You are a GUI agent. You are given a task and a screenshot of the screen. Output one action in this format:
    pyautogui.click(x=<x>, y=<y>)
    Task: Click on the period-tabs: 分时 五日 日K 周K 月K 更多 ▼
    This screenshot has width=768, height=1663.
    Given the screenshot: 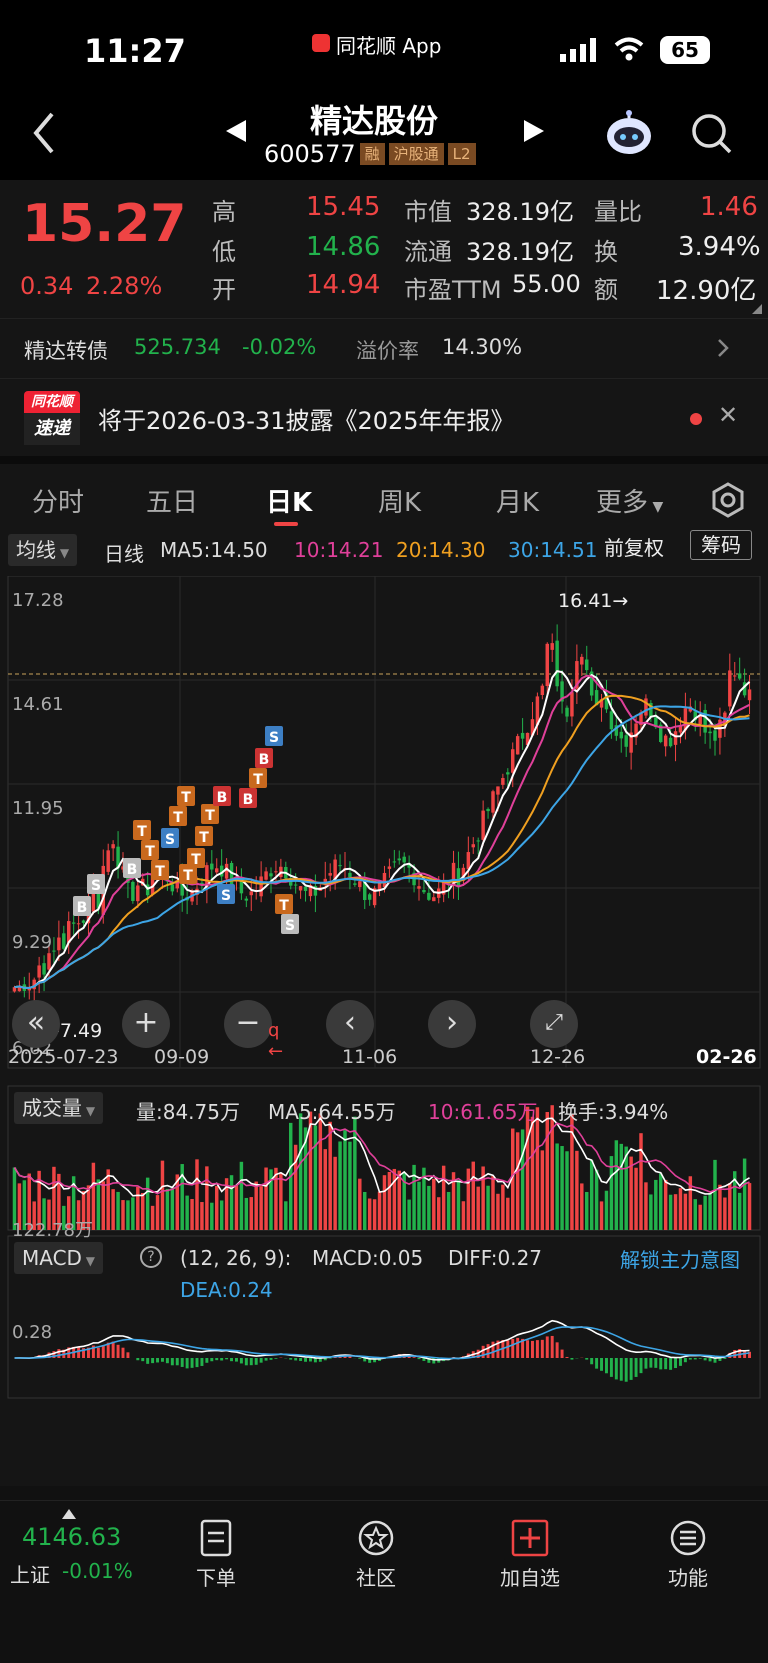 What is the action you would take?
    pyautogui.click(x=384, y=491)
    